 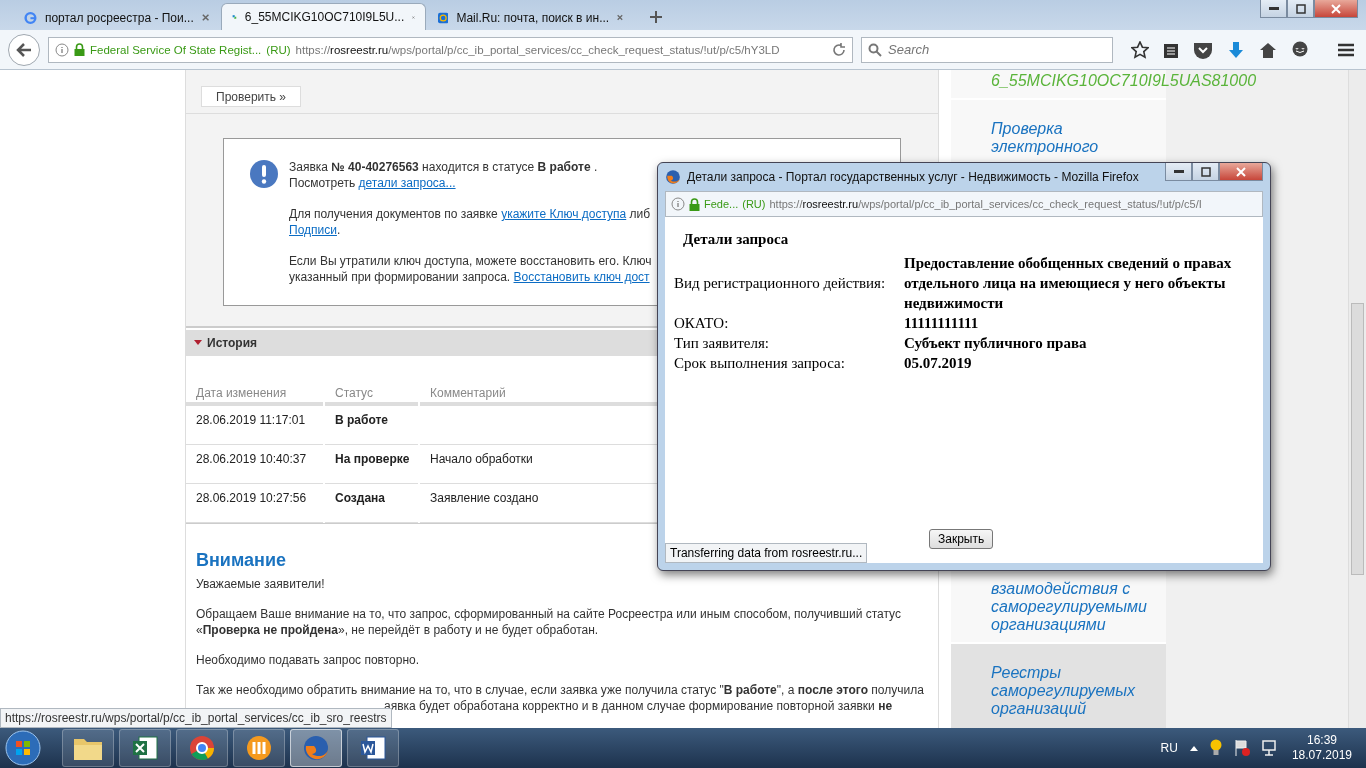 I want to click on paragraph: Так же необходимо обратить внимание на то, что в случае, если заявка уже получила статус "В работе", а после этого получила, so click(x=560, y=690).